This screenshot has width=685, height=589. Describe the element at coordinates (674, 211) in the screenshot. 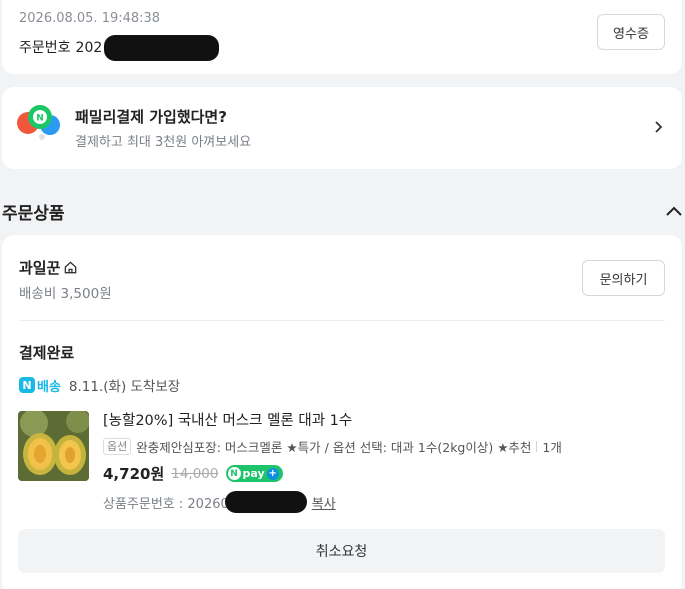

I see `chevron-up-icon` at that location.